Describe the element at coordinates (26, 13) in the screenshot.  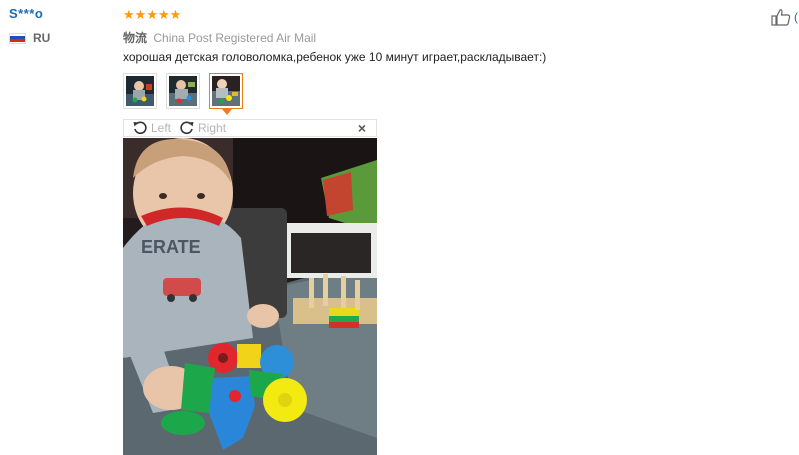
I see `user-name: S***o` at that location.